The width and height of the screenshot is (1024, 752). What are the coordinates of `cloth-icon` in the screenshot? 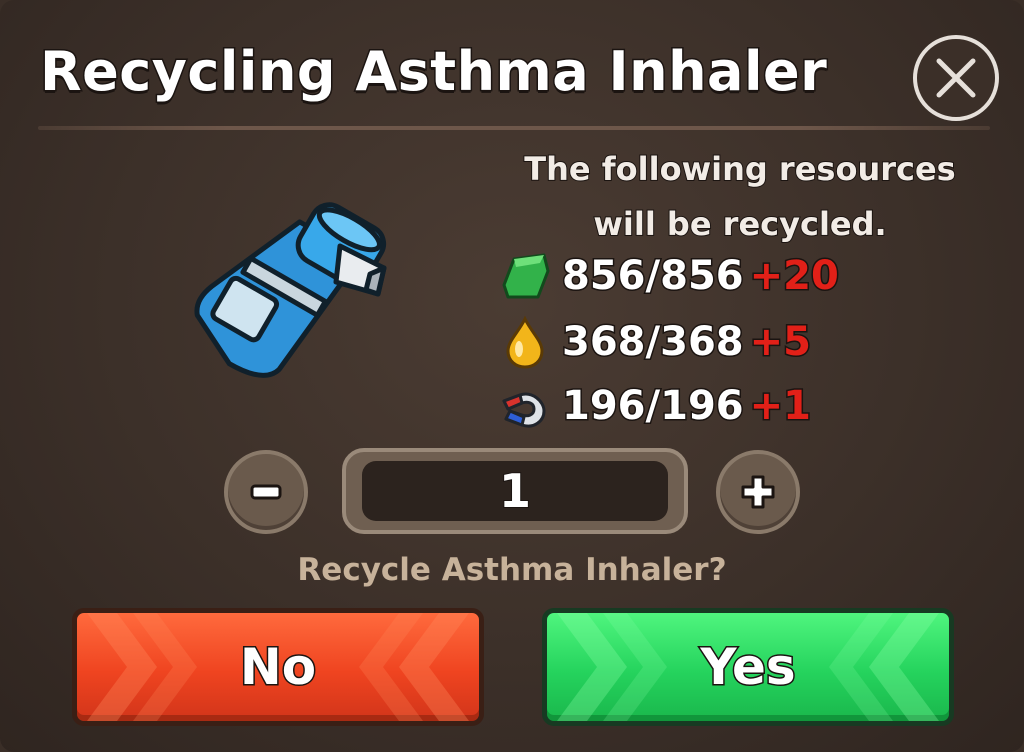 It's located at (526, 276).